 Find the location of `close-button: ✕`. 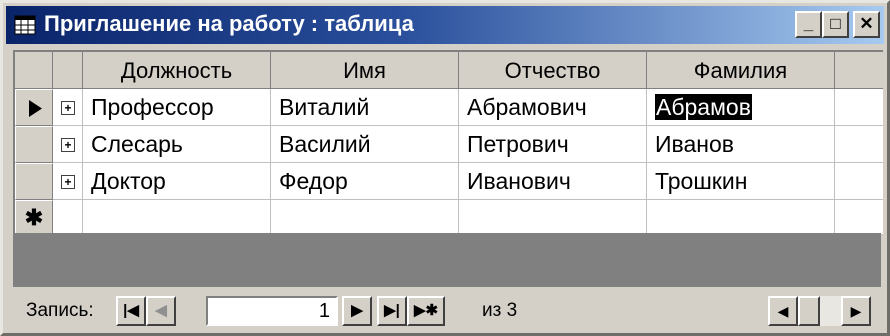

close-button: ✕ is located at coordinates (866, 24).